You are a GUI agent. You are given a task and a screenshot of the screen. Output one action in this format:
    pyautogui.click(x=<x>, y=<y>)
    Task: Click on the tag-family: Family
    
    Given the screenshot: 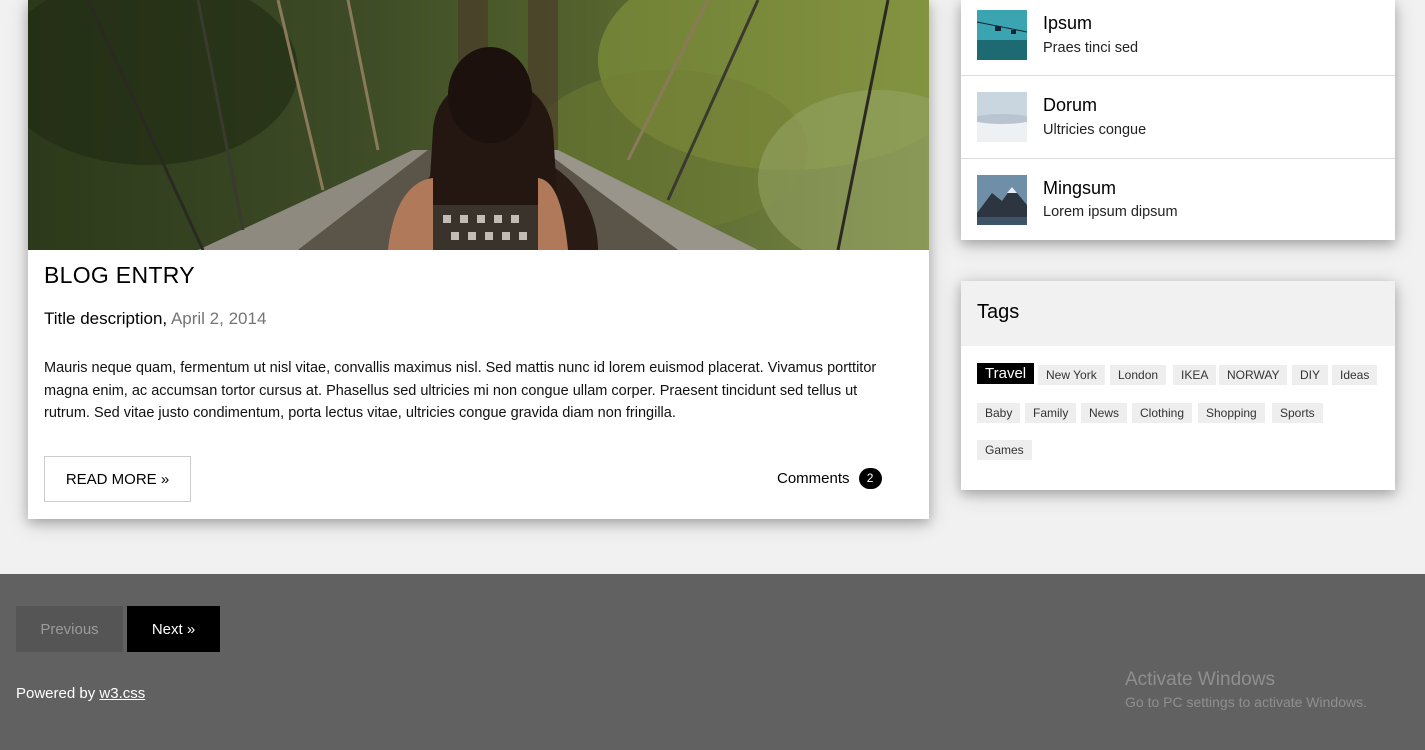 What is the action you would take?
    pyautogui.click(x=1051, y=413)
    